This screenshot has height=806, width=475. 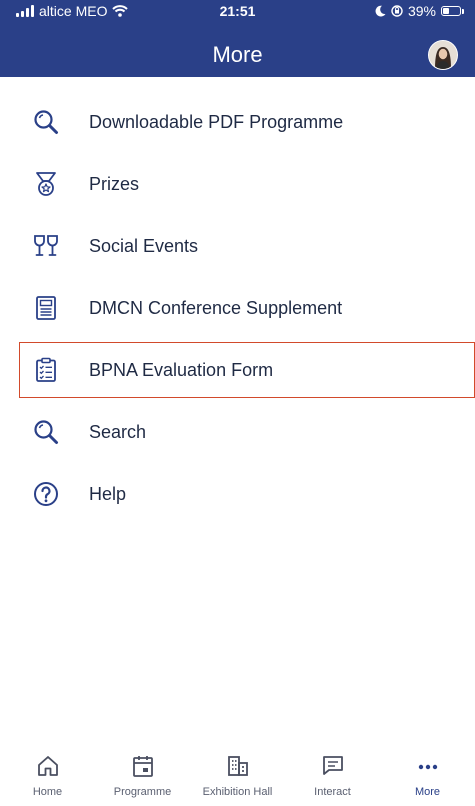 I want to click on profile-photo-icon, so click(x=443, y=55).